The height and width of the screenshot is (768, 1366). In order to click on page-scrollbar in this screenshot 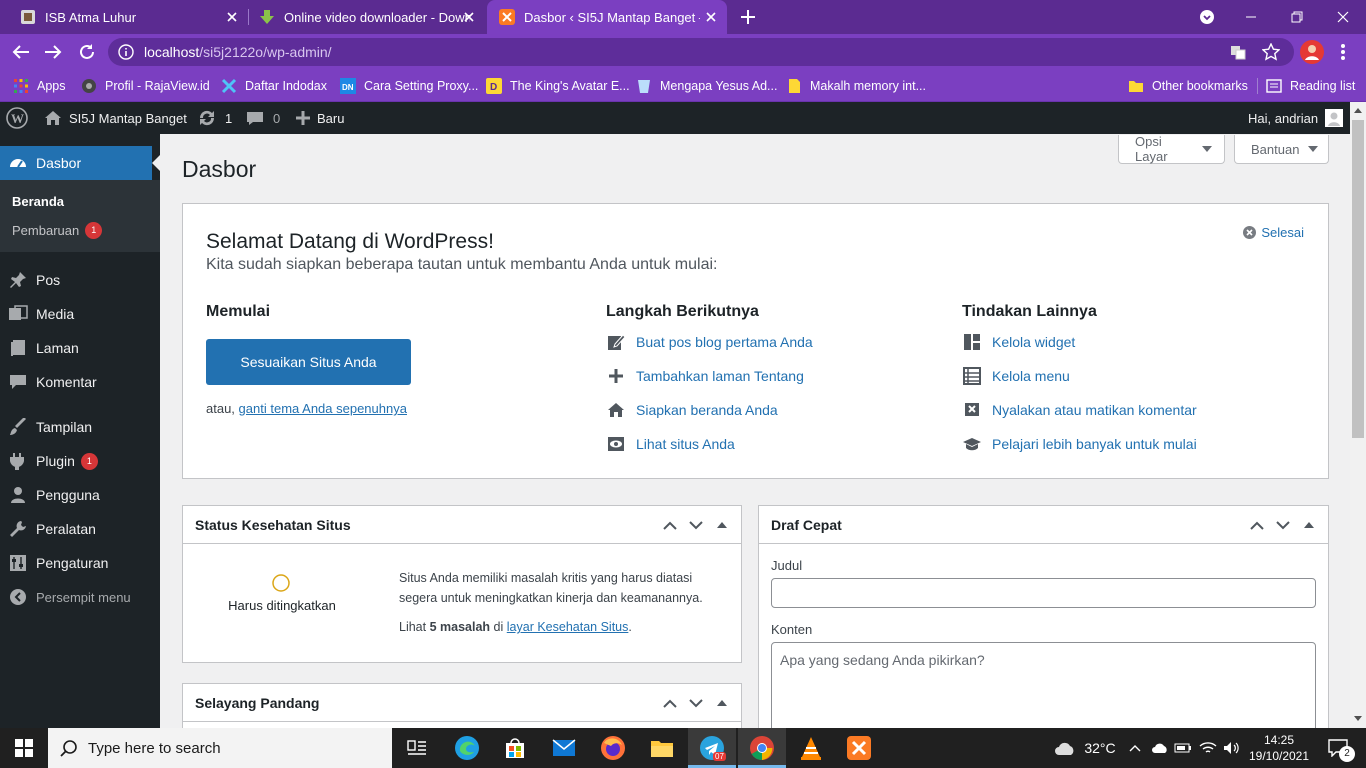, I will do `click(1358, 415)`.